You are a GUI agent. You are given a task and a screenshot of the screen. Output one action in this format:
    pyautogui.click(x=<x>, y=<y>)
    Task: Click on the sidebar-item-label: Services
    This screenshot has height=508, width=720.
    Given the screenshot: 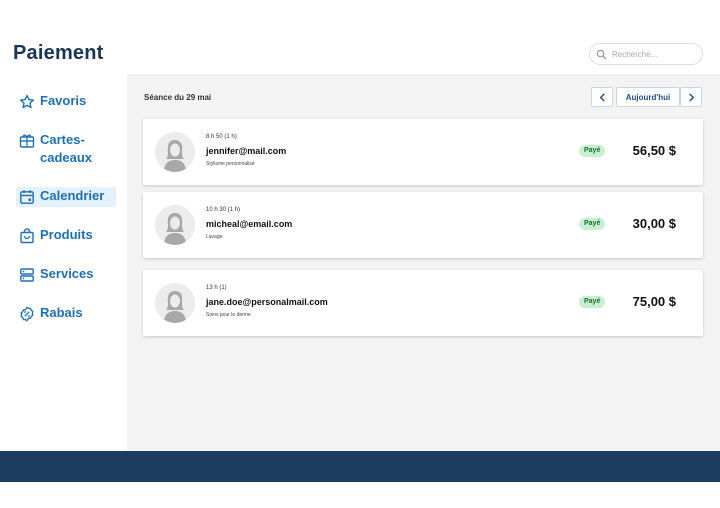 What is the action you would take?
    pyautogui.click(x=67, y=273)
    